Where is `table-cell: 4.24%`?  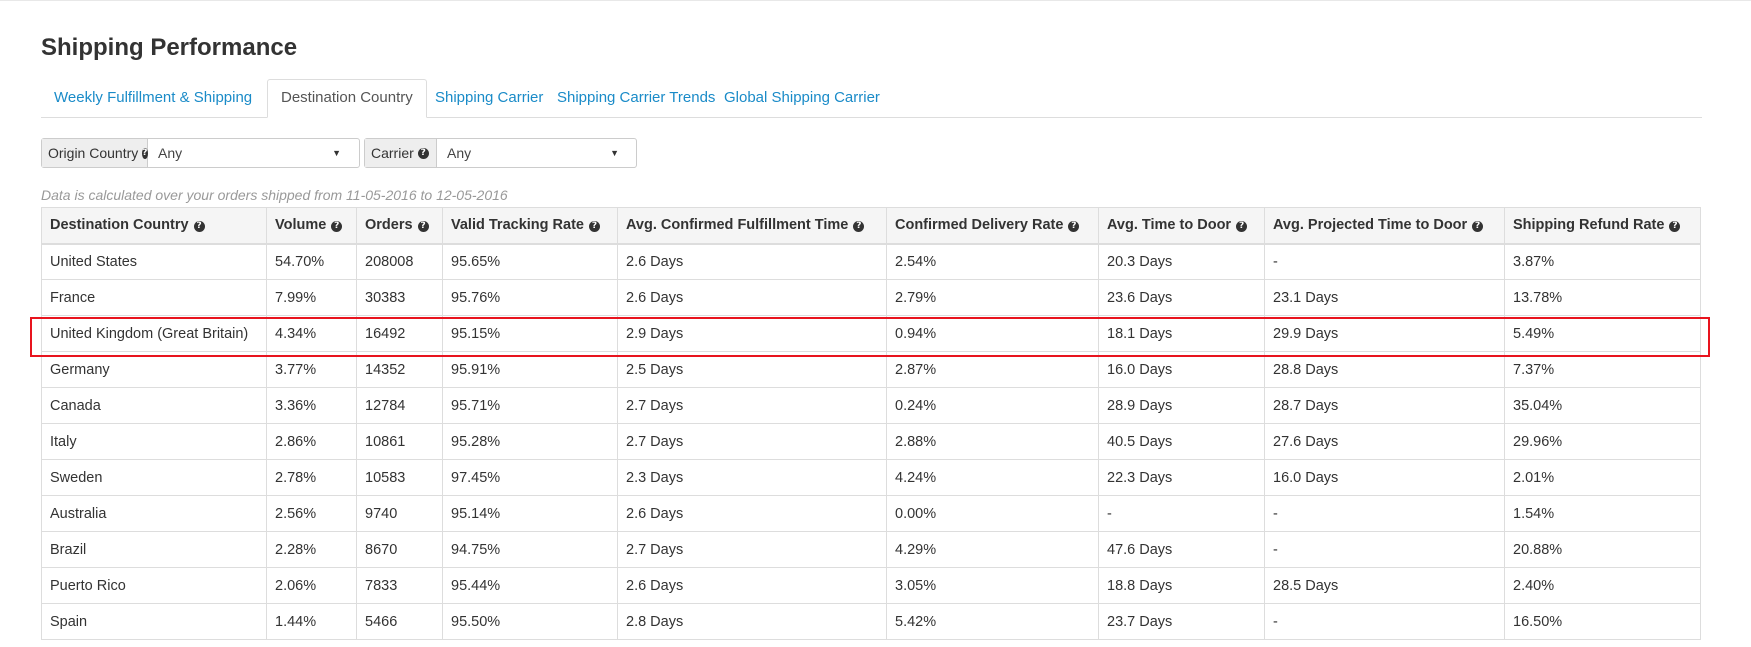 table-cell: 4.24% is located at coordinates (992, 477).